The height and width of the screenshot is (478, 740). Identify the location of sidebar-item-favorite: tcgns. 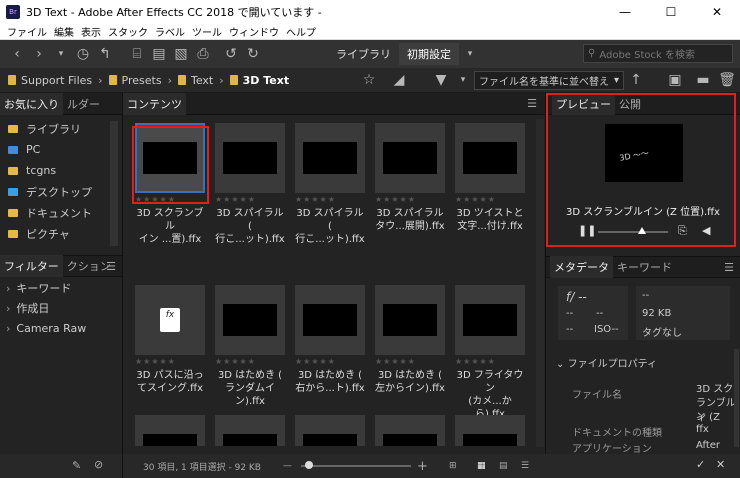
(61, 170).